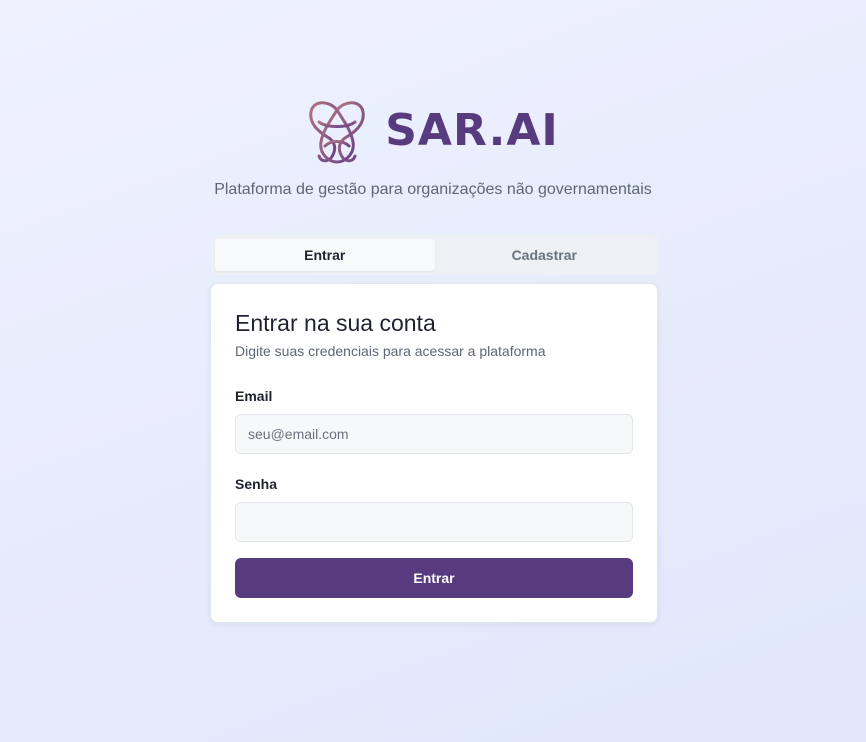  I want to click on sarai-logo-icon, so click(337, 132).